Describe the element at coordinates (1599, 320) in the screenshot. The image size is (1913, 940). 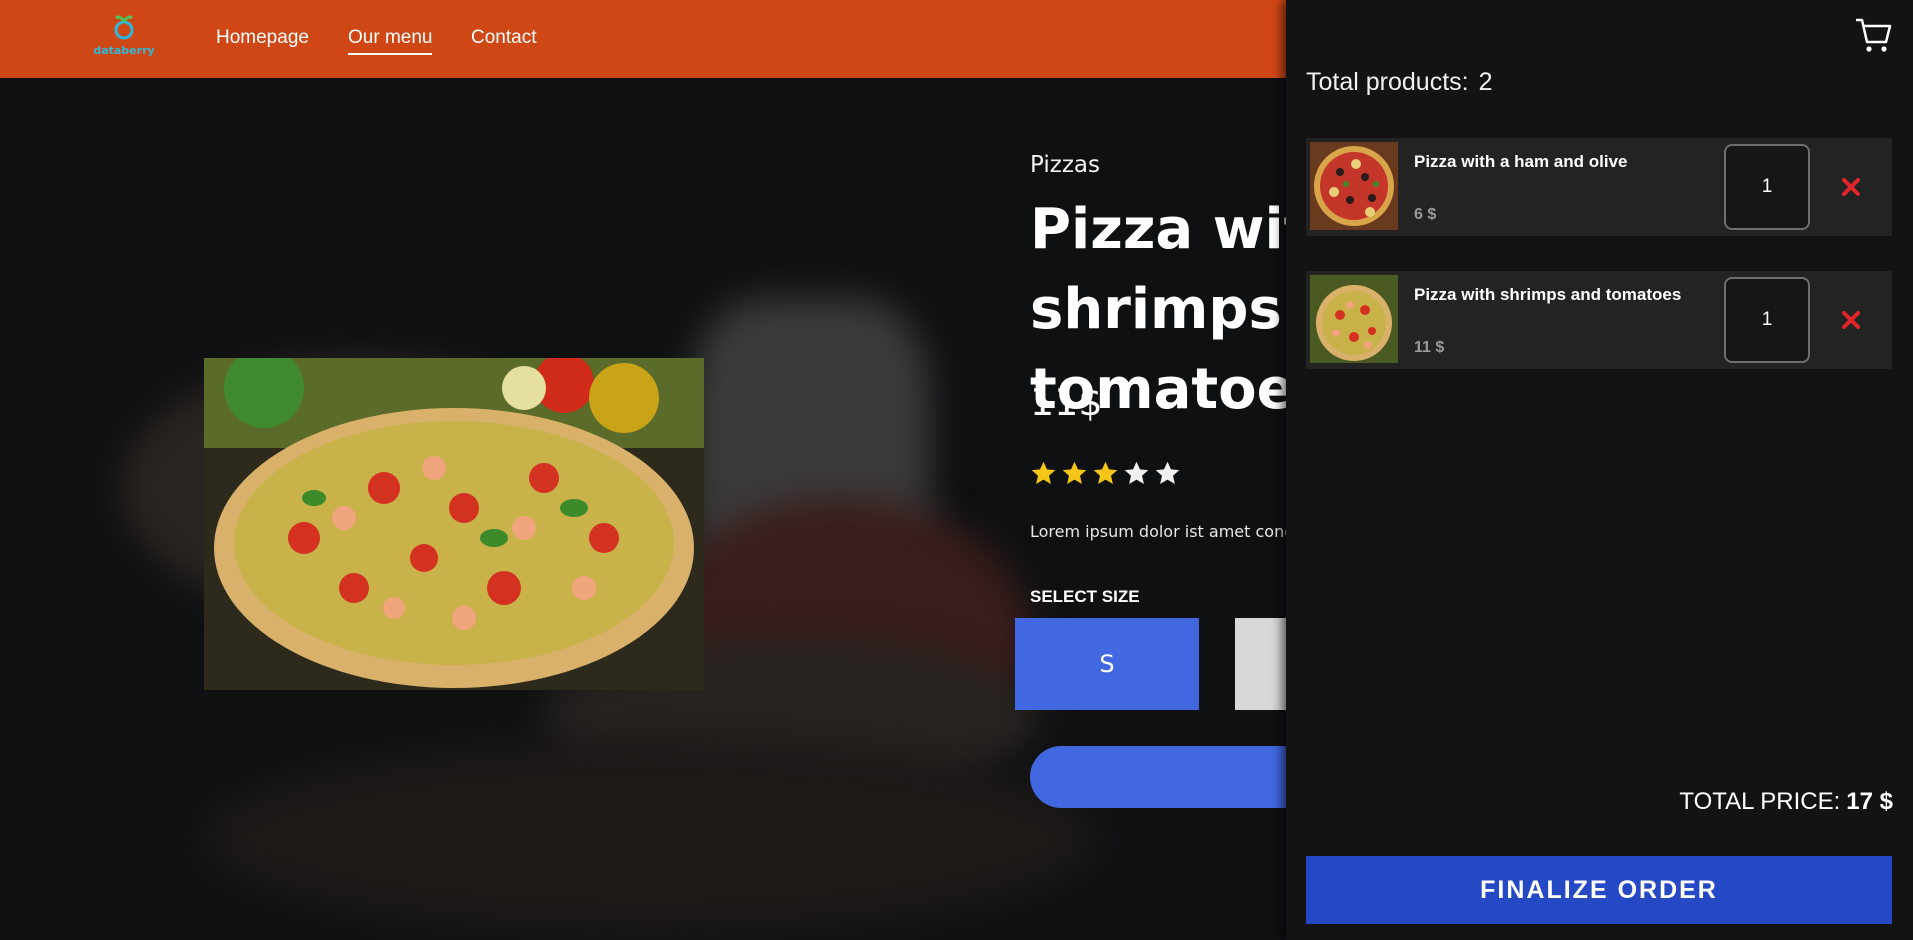
I see `cart-item: Pizza with shrimps and tomatoes 11 $ 1` at that location.